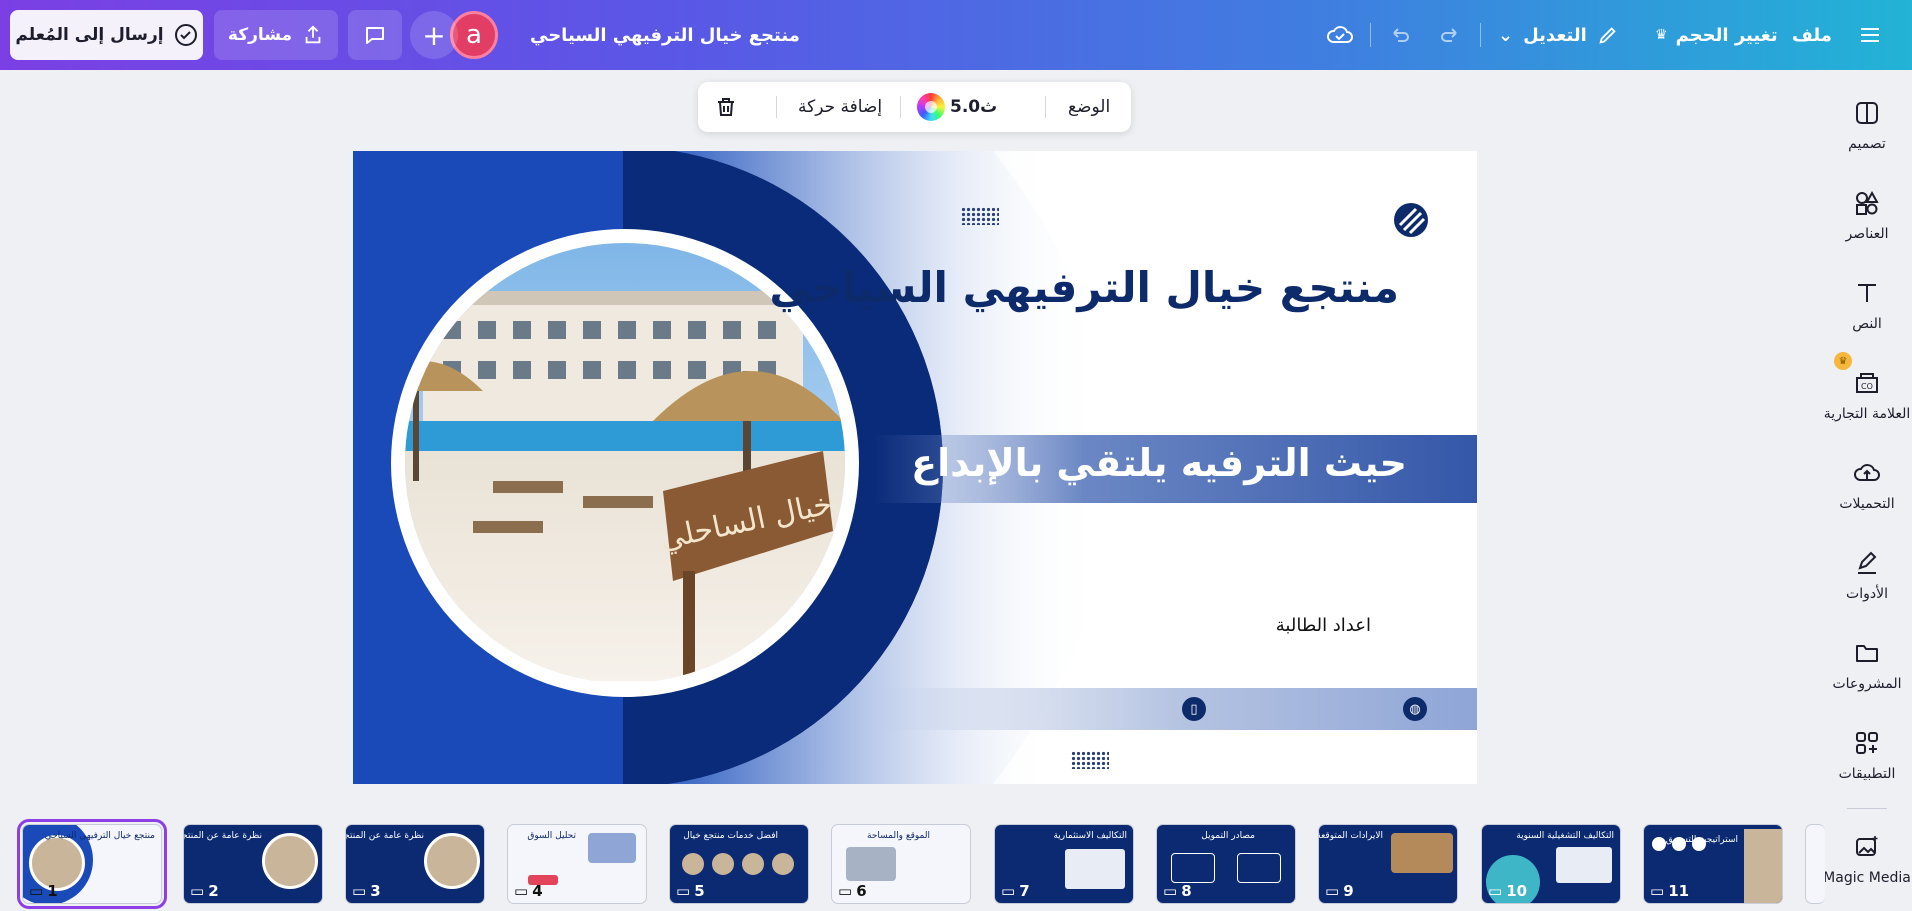  Describe the element at coordinates (1175, 709) in the screenshot. I see `footer-band` at that location.